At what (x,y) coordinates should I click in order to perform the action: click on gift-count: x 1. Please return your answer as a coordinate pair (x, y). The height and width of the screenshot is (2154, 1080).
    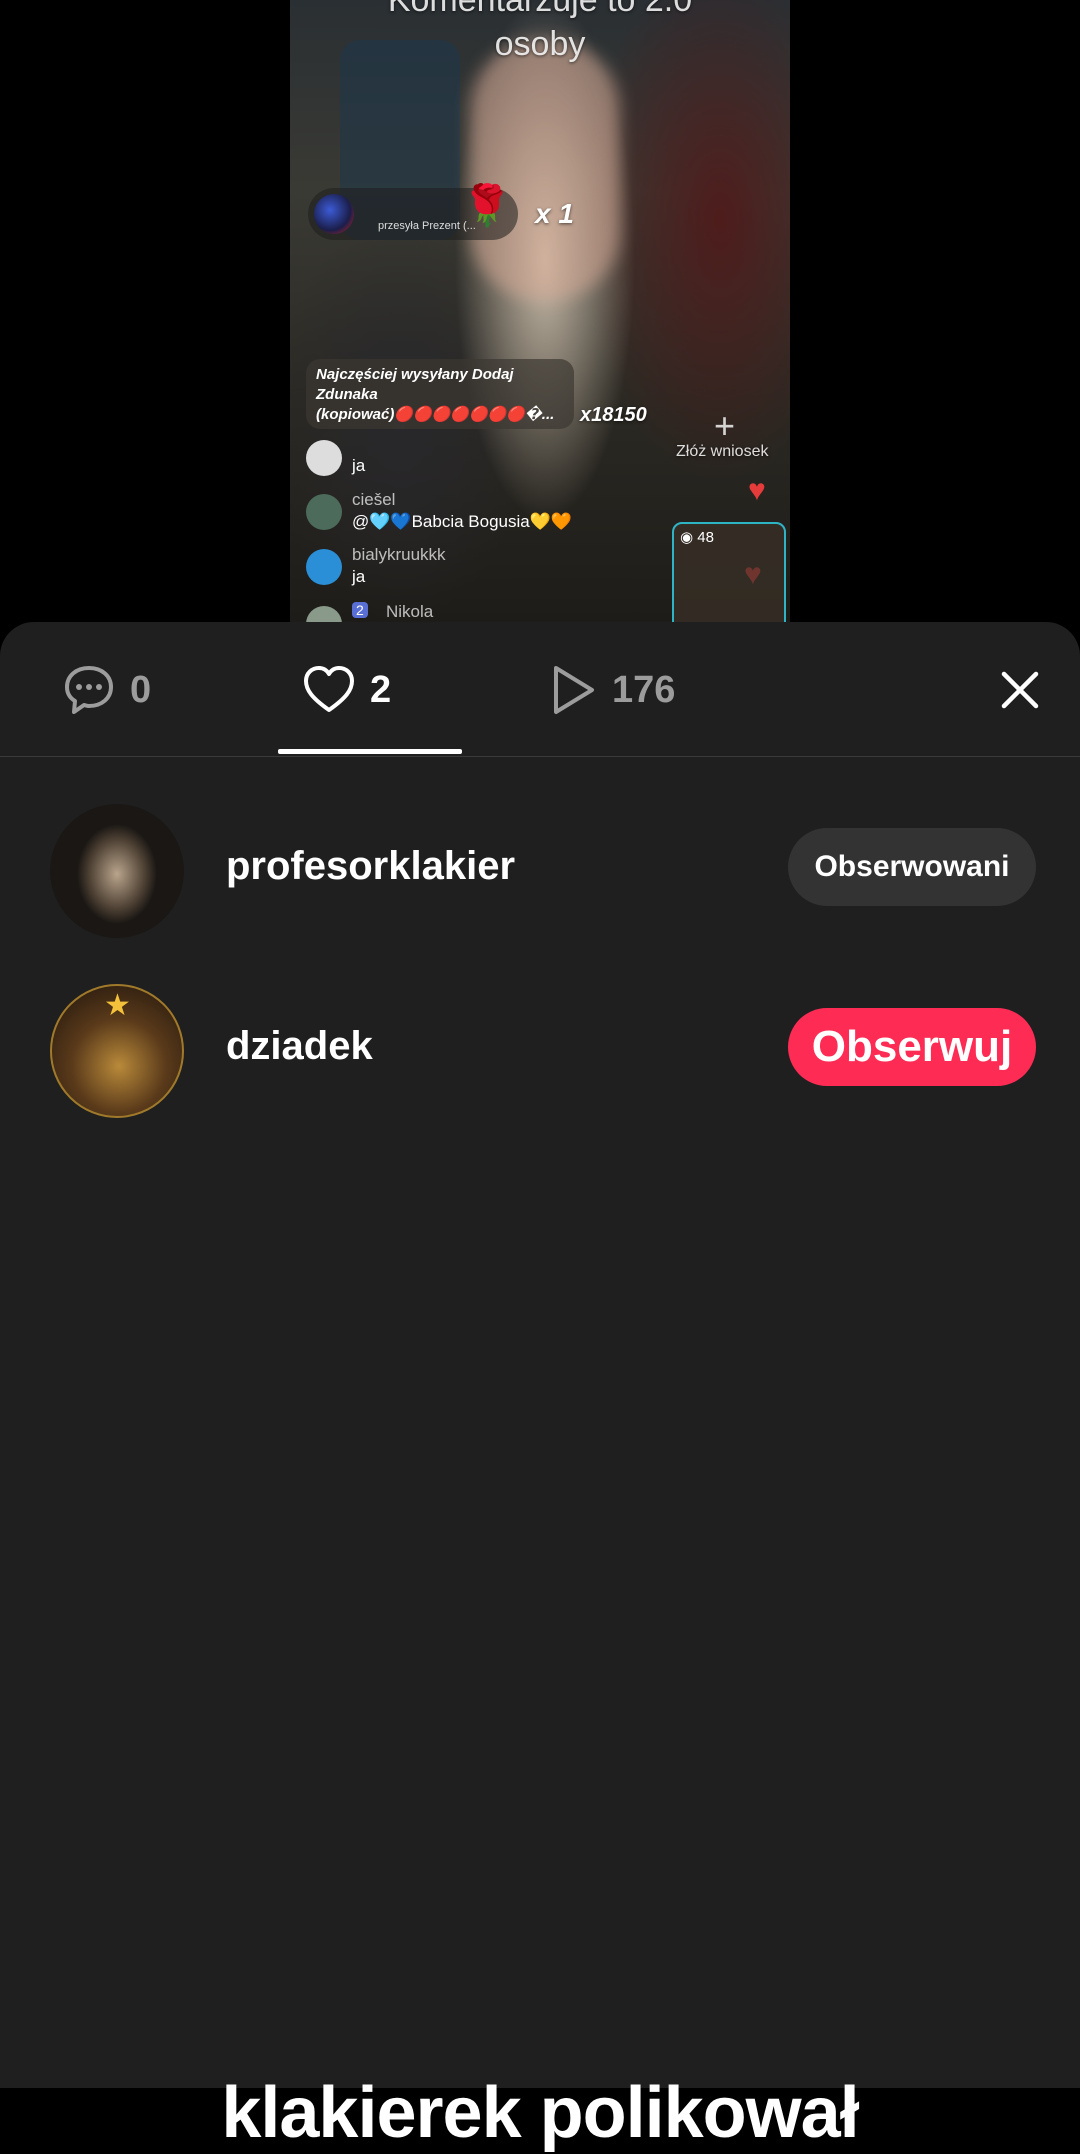
    Looking at the image, I should click on (554, 213).